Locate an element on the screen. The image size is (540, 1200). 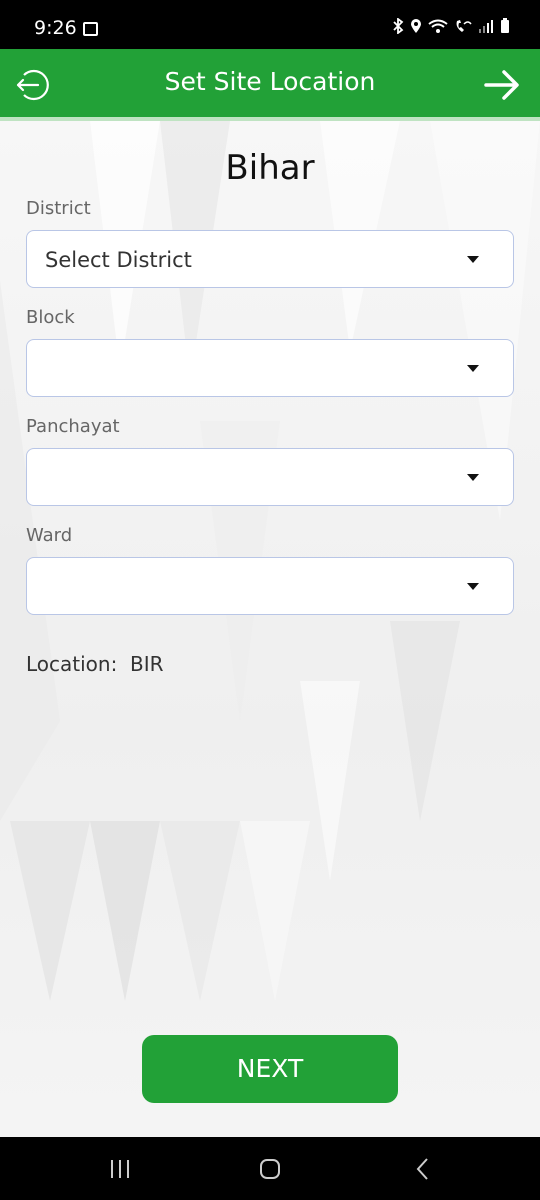
system-nav-bar is located at coordinates (270, 1168).